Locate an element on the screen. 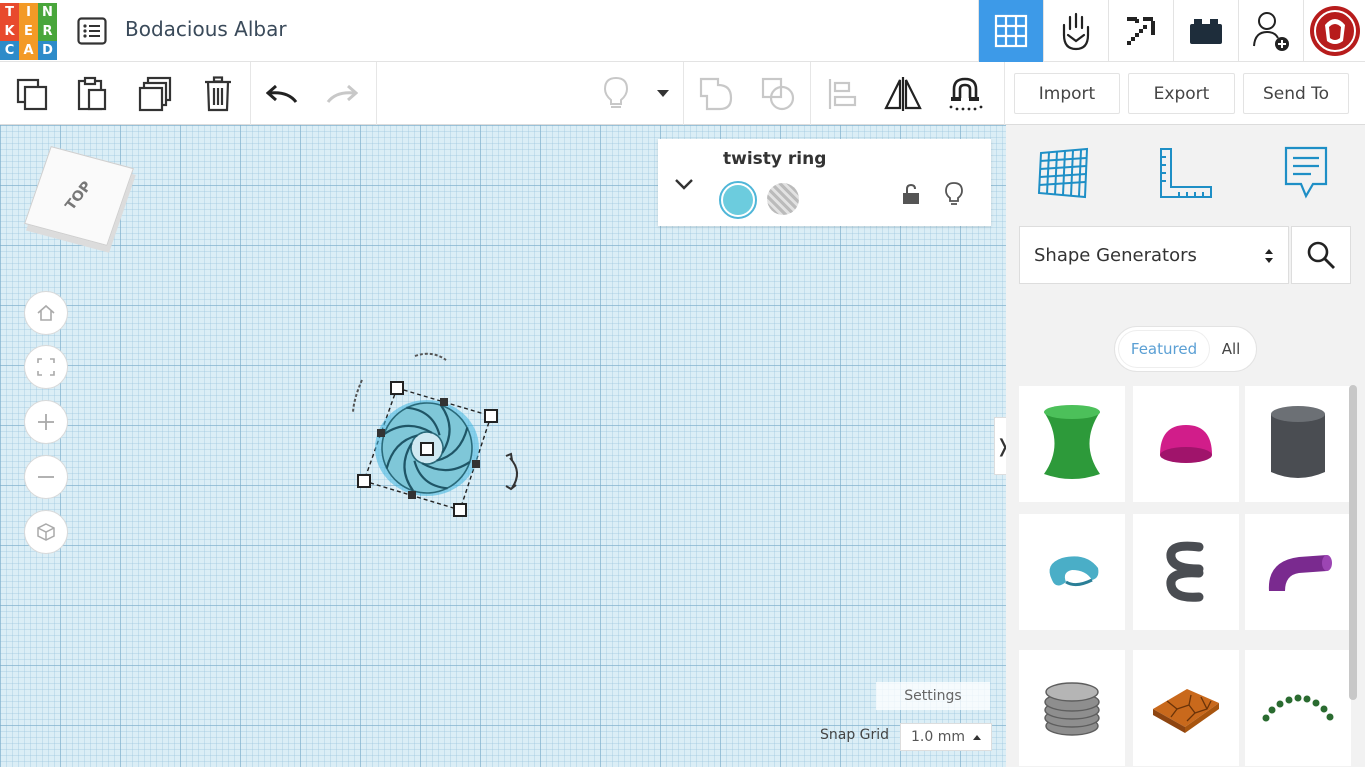  shape-tile-screw-thread is located at coordinates (1072, 708).